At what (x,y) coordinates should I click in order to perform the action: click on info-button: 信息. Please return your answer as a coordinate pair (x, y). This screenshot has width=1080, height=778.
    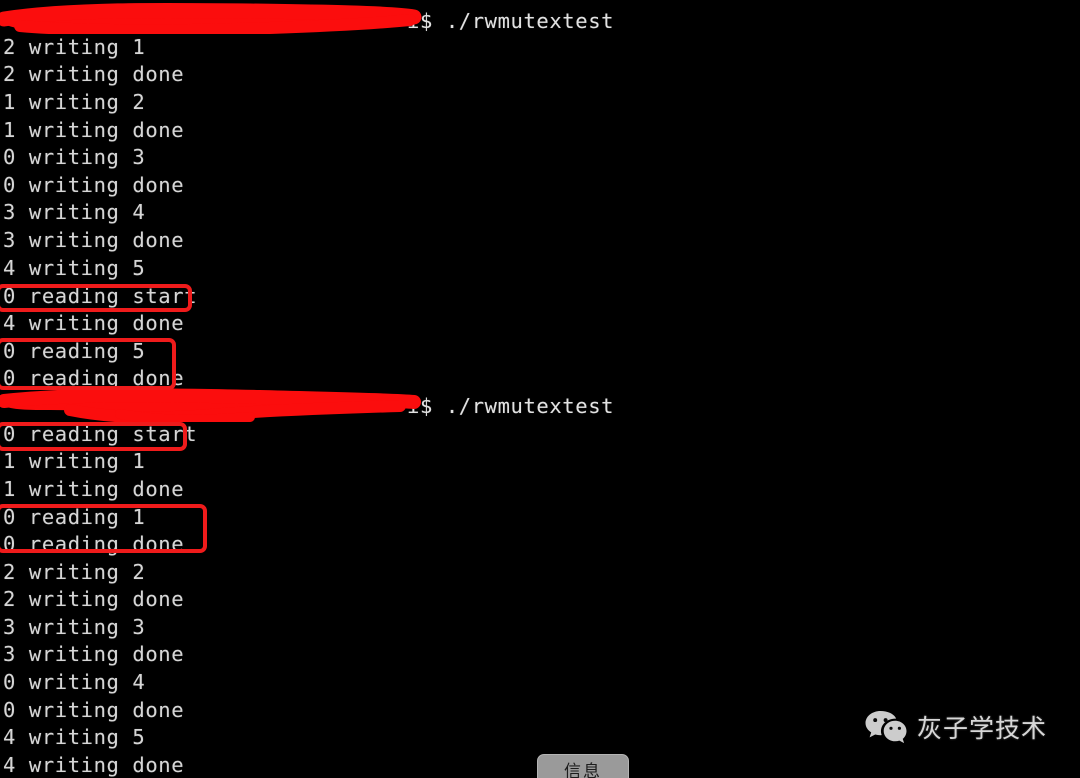
    Looking at the image, I should click on (583, 766).